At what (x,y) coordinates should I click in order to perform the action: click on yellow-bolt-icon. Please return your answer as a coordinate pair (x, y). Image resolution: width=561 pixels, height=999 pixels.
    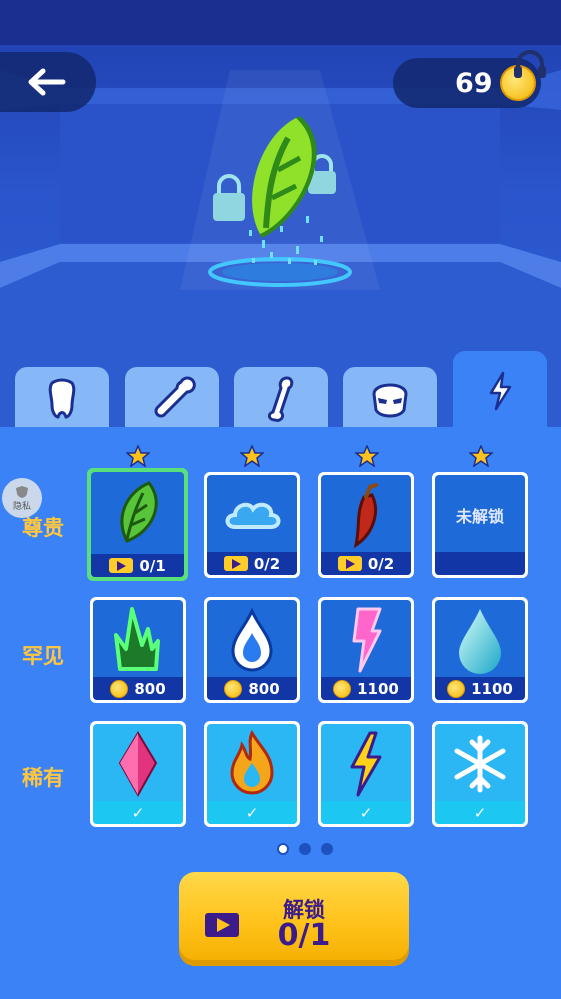
    Looking at the image, I should click on (366, 764).